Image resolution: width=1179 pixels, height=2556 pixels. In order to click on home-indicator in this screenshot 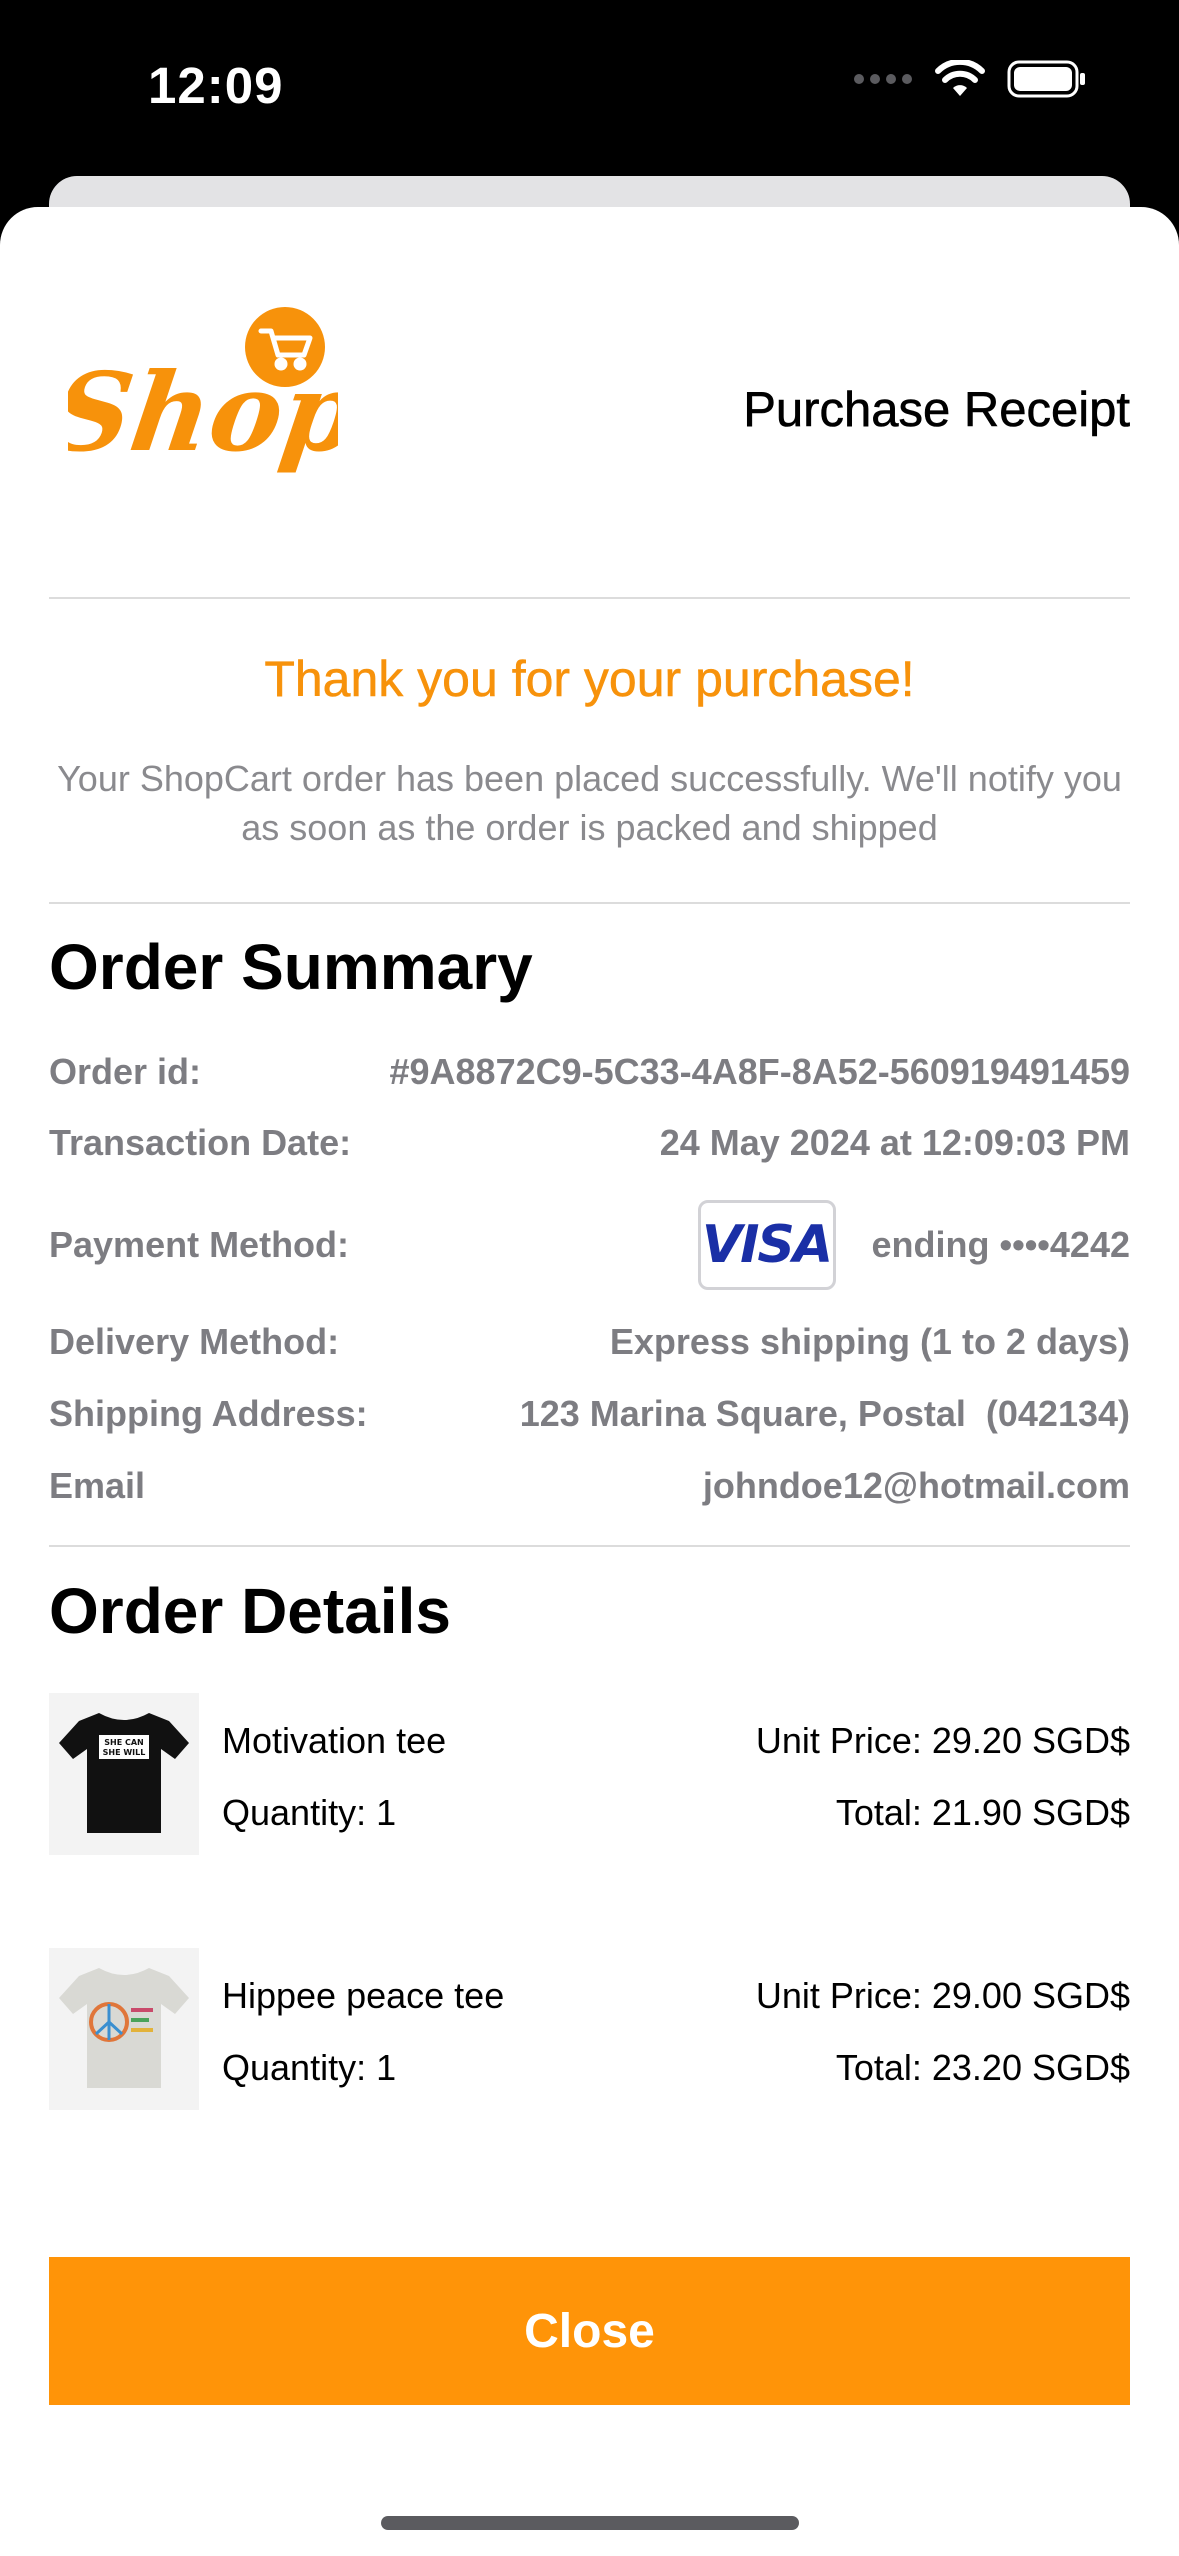, I will do `click(590, 2523)`.